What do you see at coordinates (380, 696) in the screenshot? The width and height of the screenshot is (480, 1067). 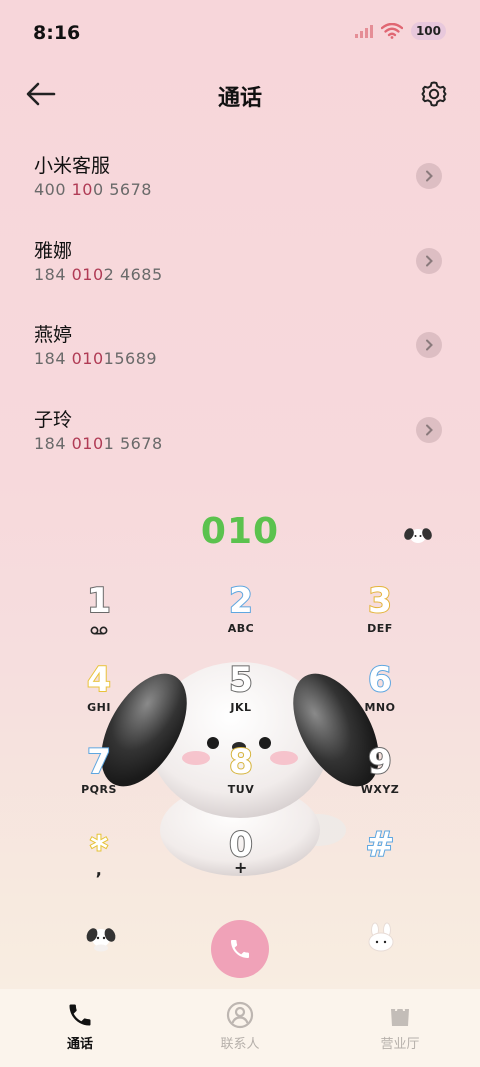 I see `key-6: 6 MNO` at bounding box center [380, 696].